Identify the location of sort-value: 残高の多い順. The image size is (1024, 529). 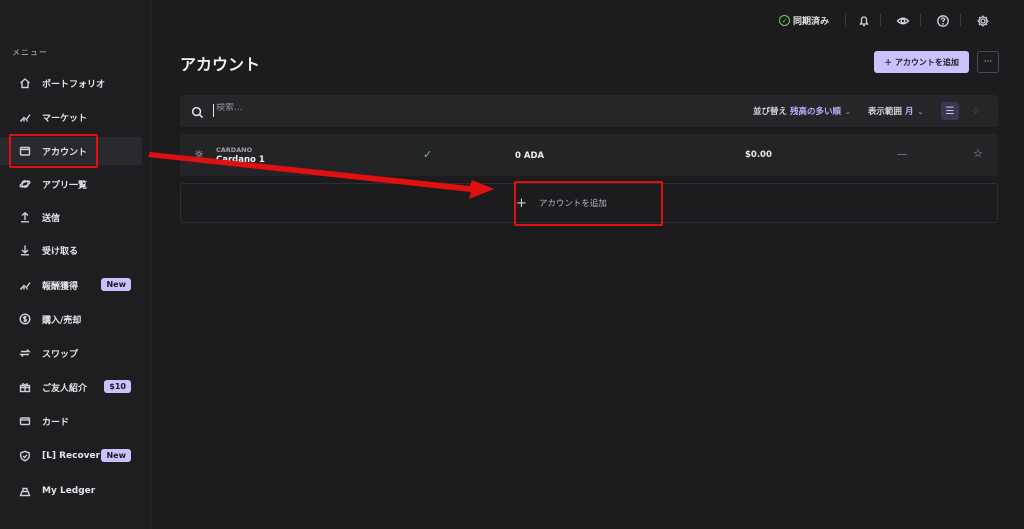
(816, 112).